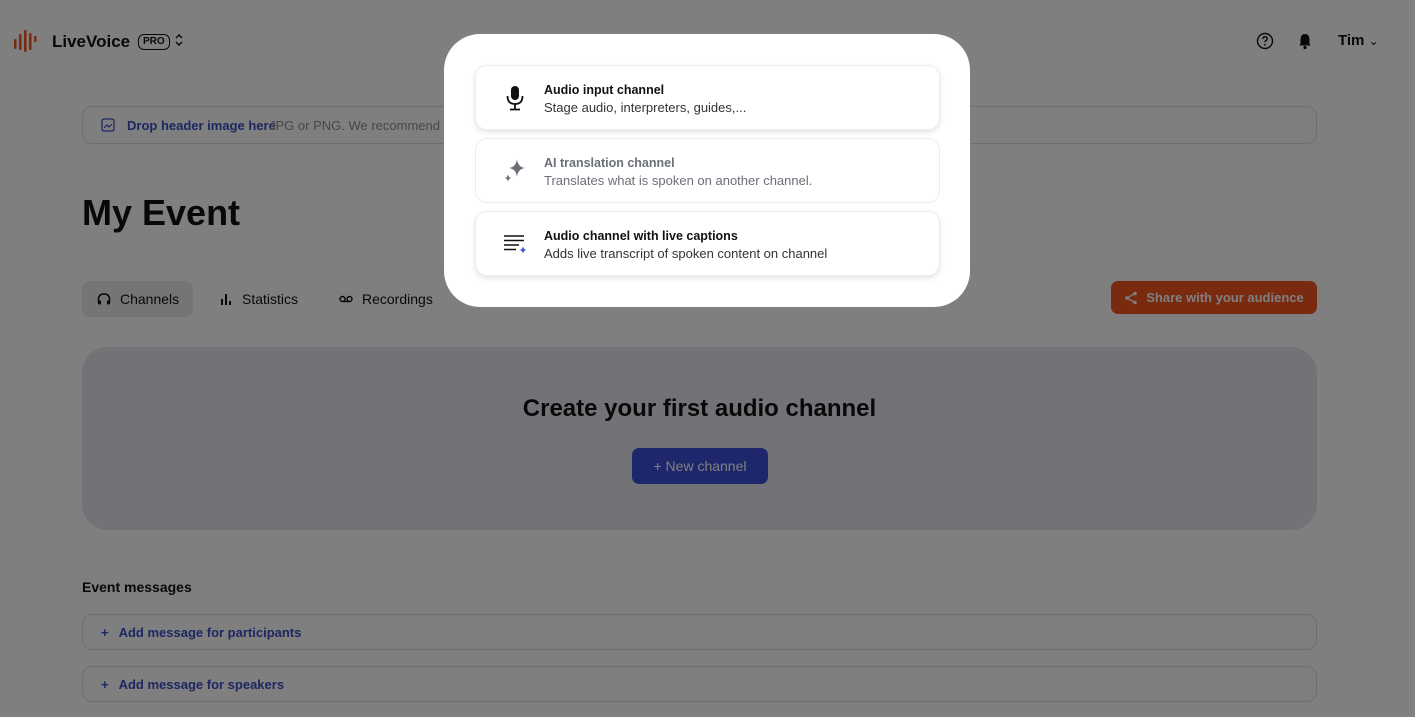 This screenshot has height=717, width=1415. Describe the element at coordinates (515, 244) in the screenshot. I see `captions-icon` at that location.